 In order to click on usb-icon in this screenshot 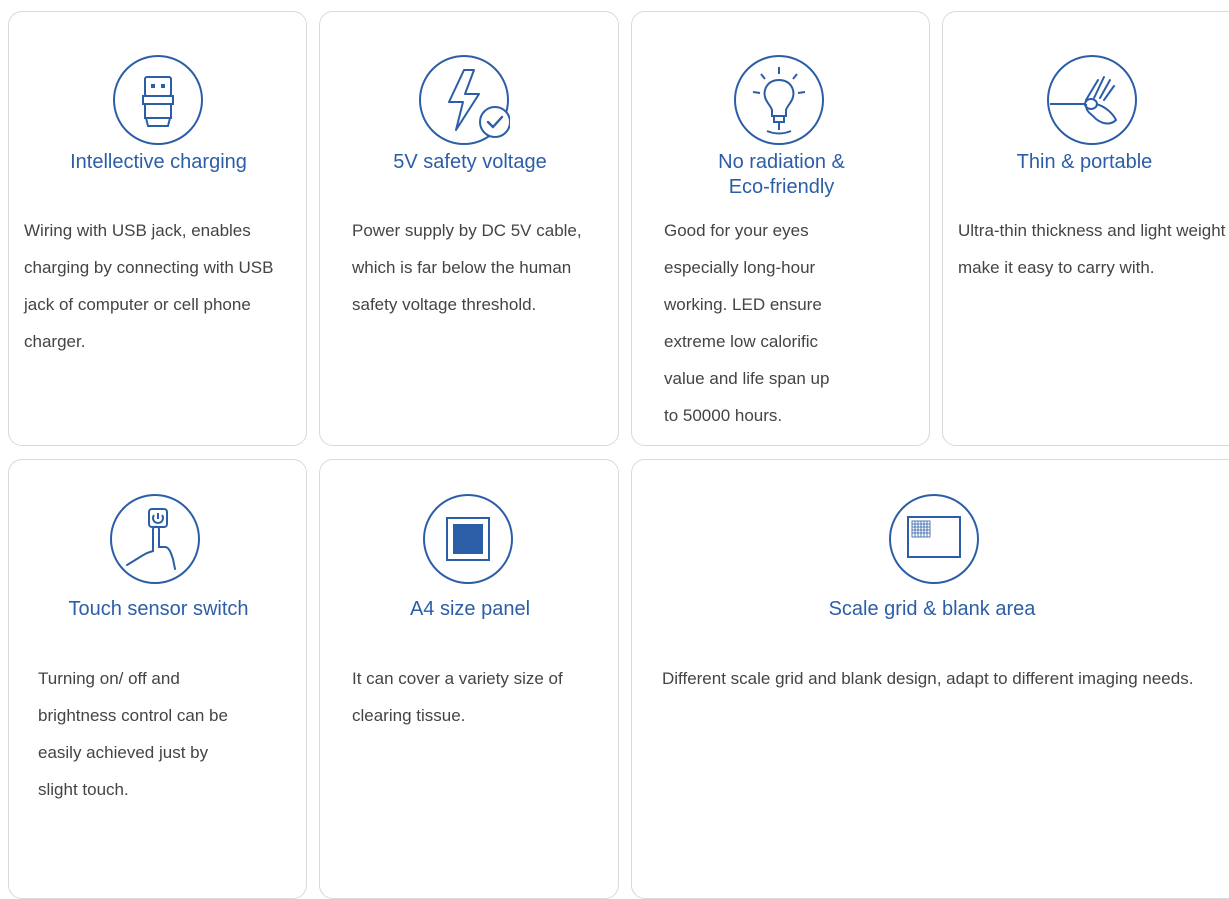, I will do `click(158, 100)`.